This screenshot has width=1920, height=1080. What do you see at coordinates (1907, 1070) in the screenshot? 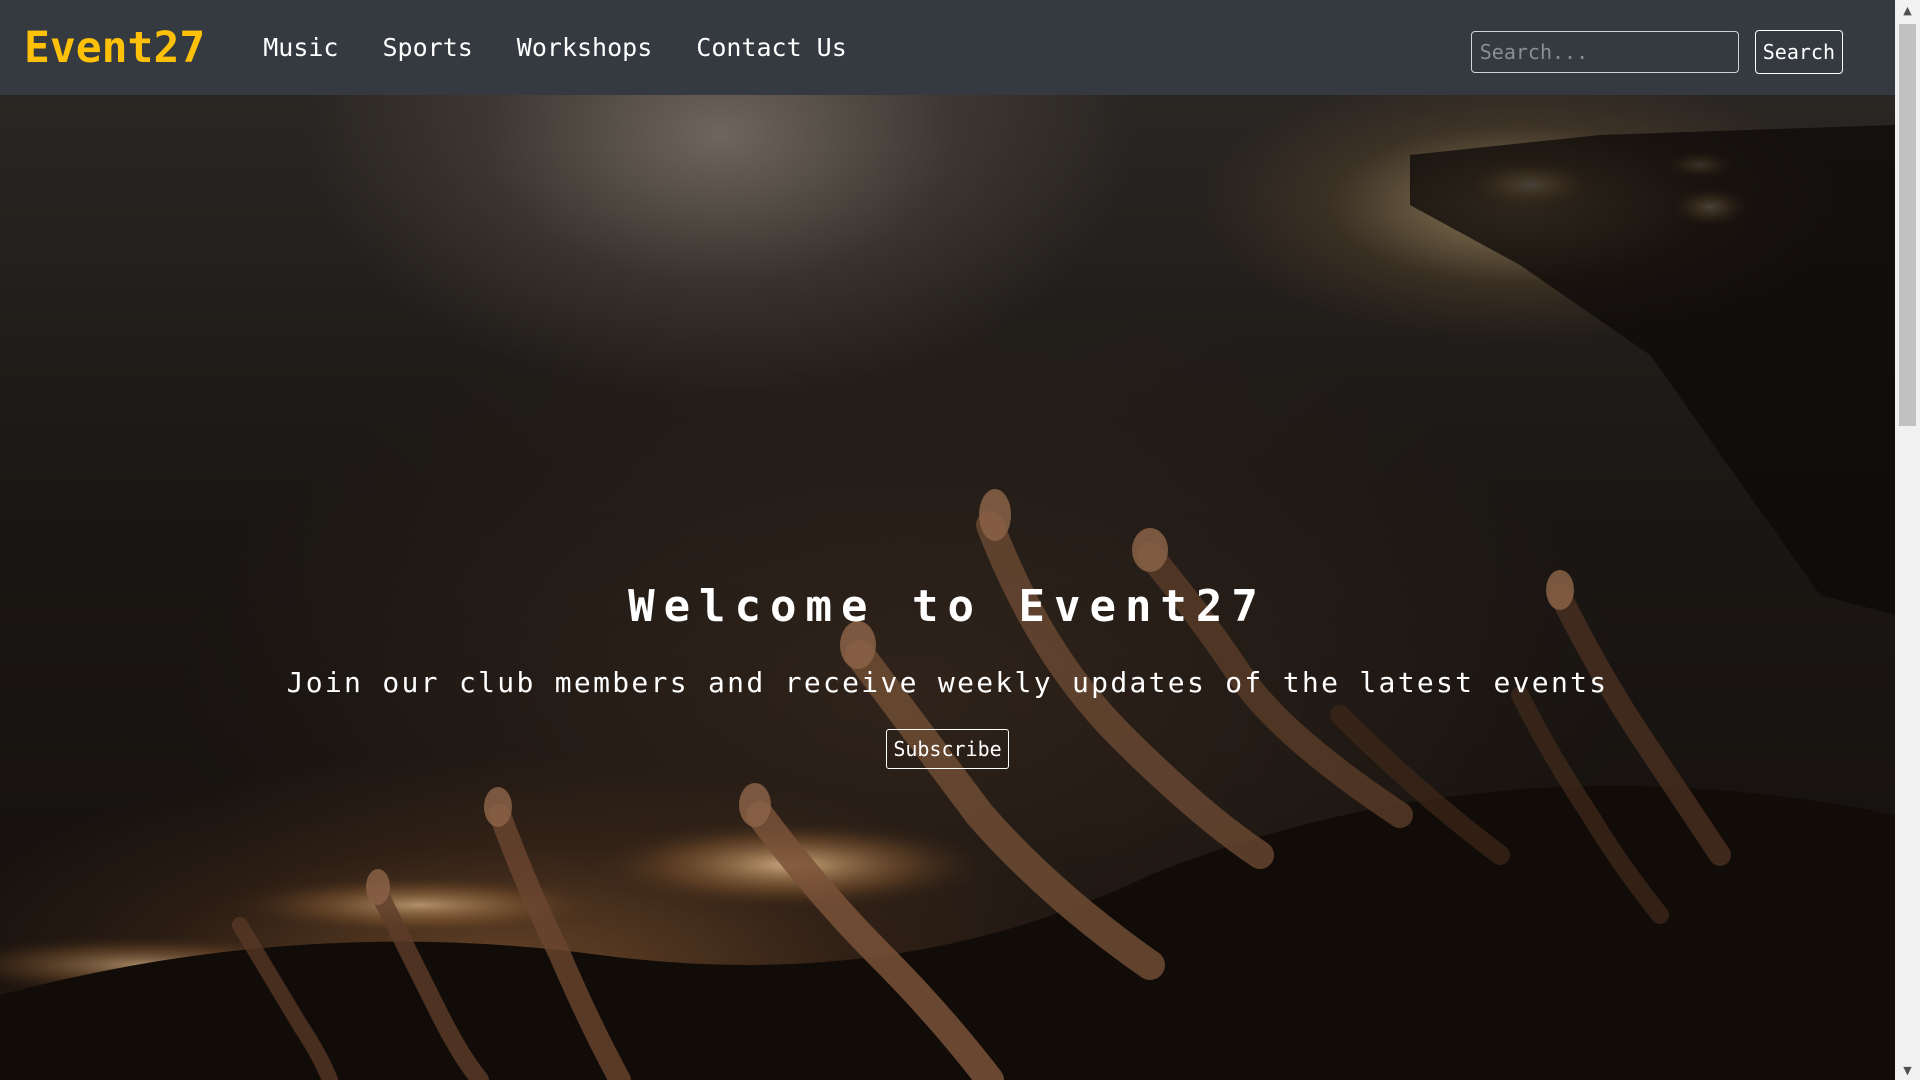
I see `scroll-down-arrow-icon: ▼` at bounding box center [1907, 1070].